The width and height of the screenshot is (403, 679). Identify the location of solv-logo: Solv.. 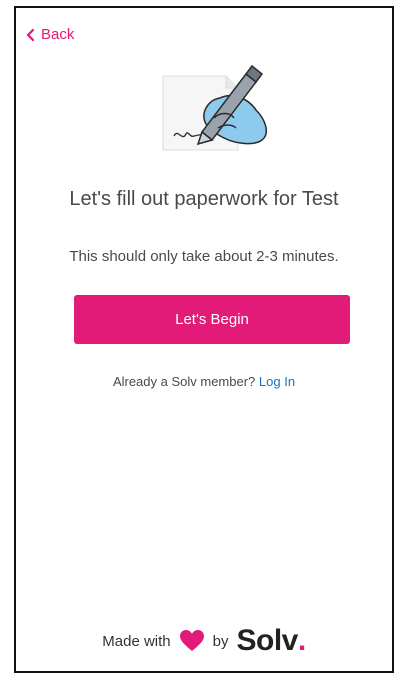
(271, 641).